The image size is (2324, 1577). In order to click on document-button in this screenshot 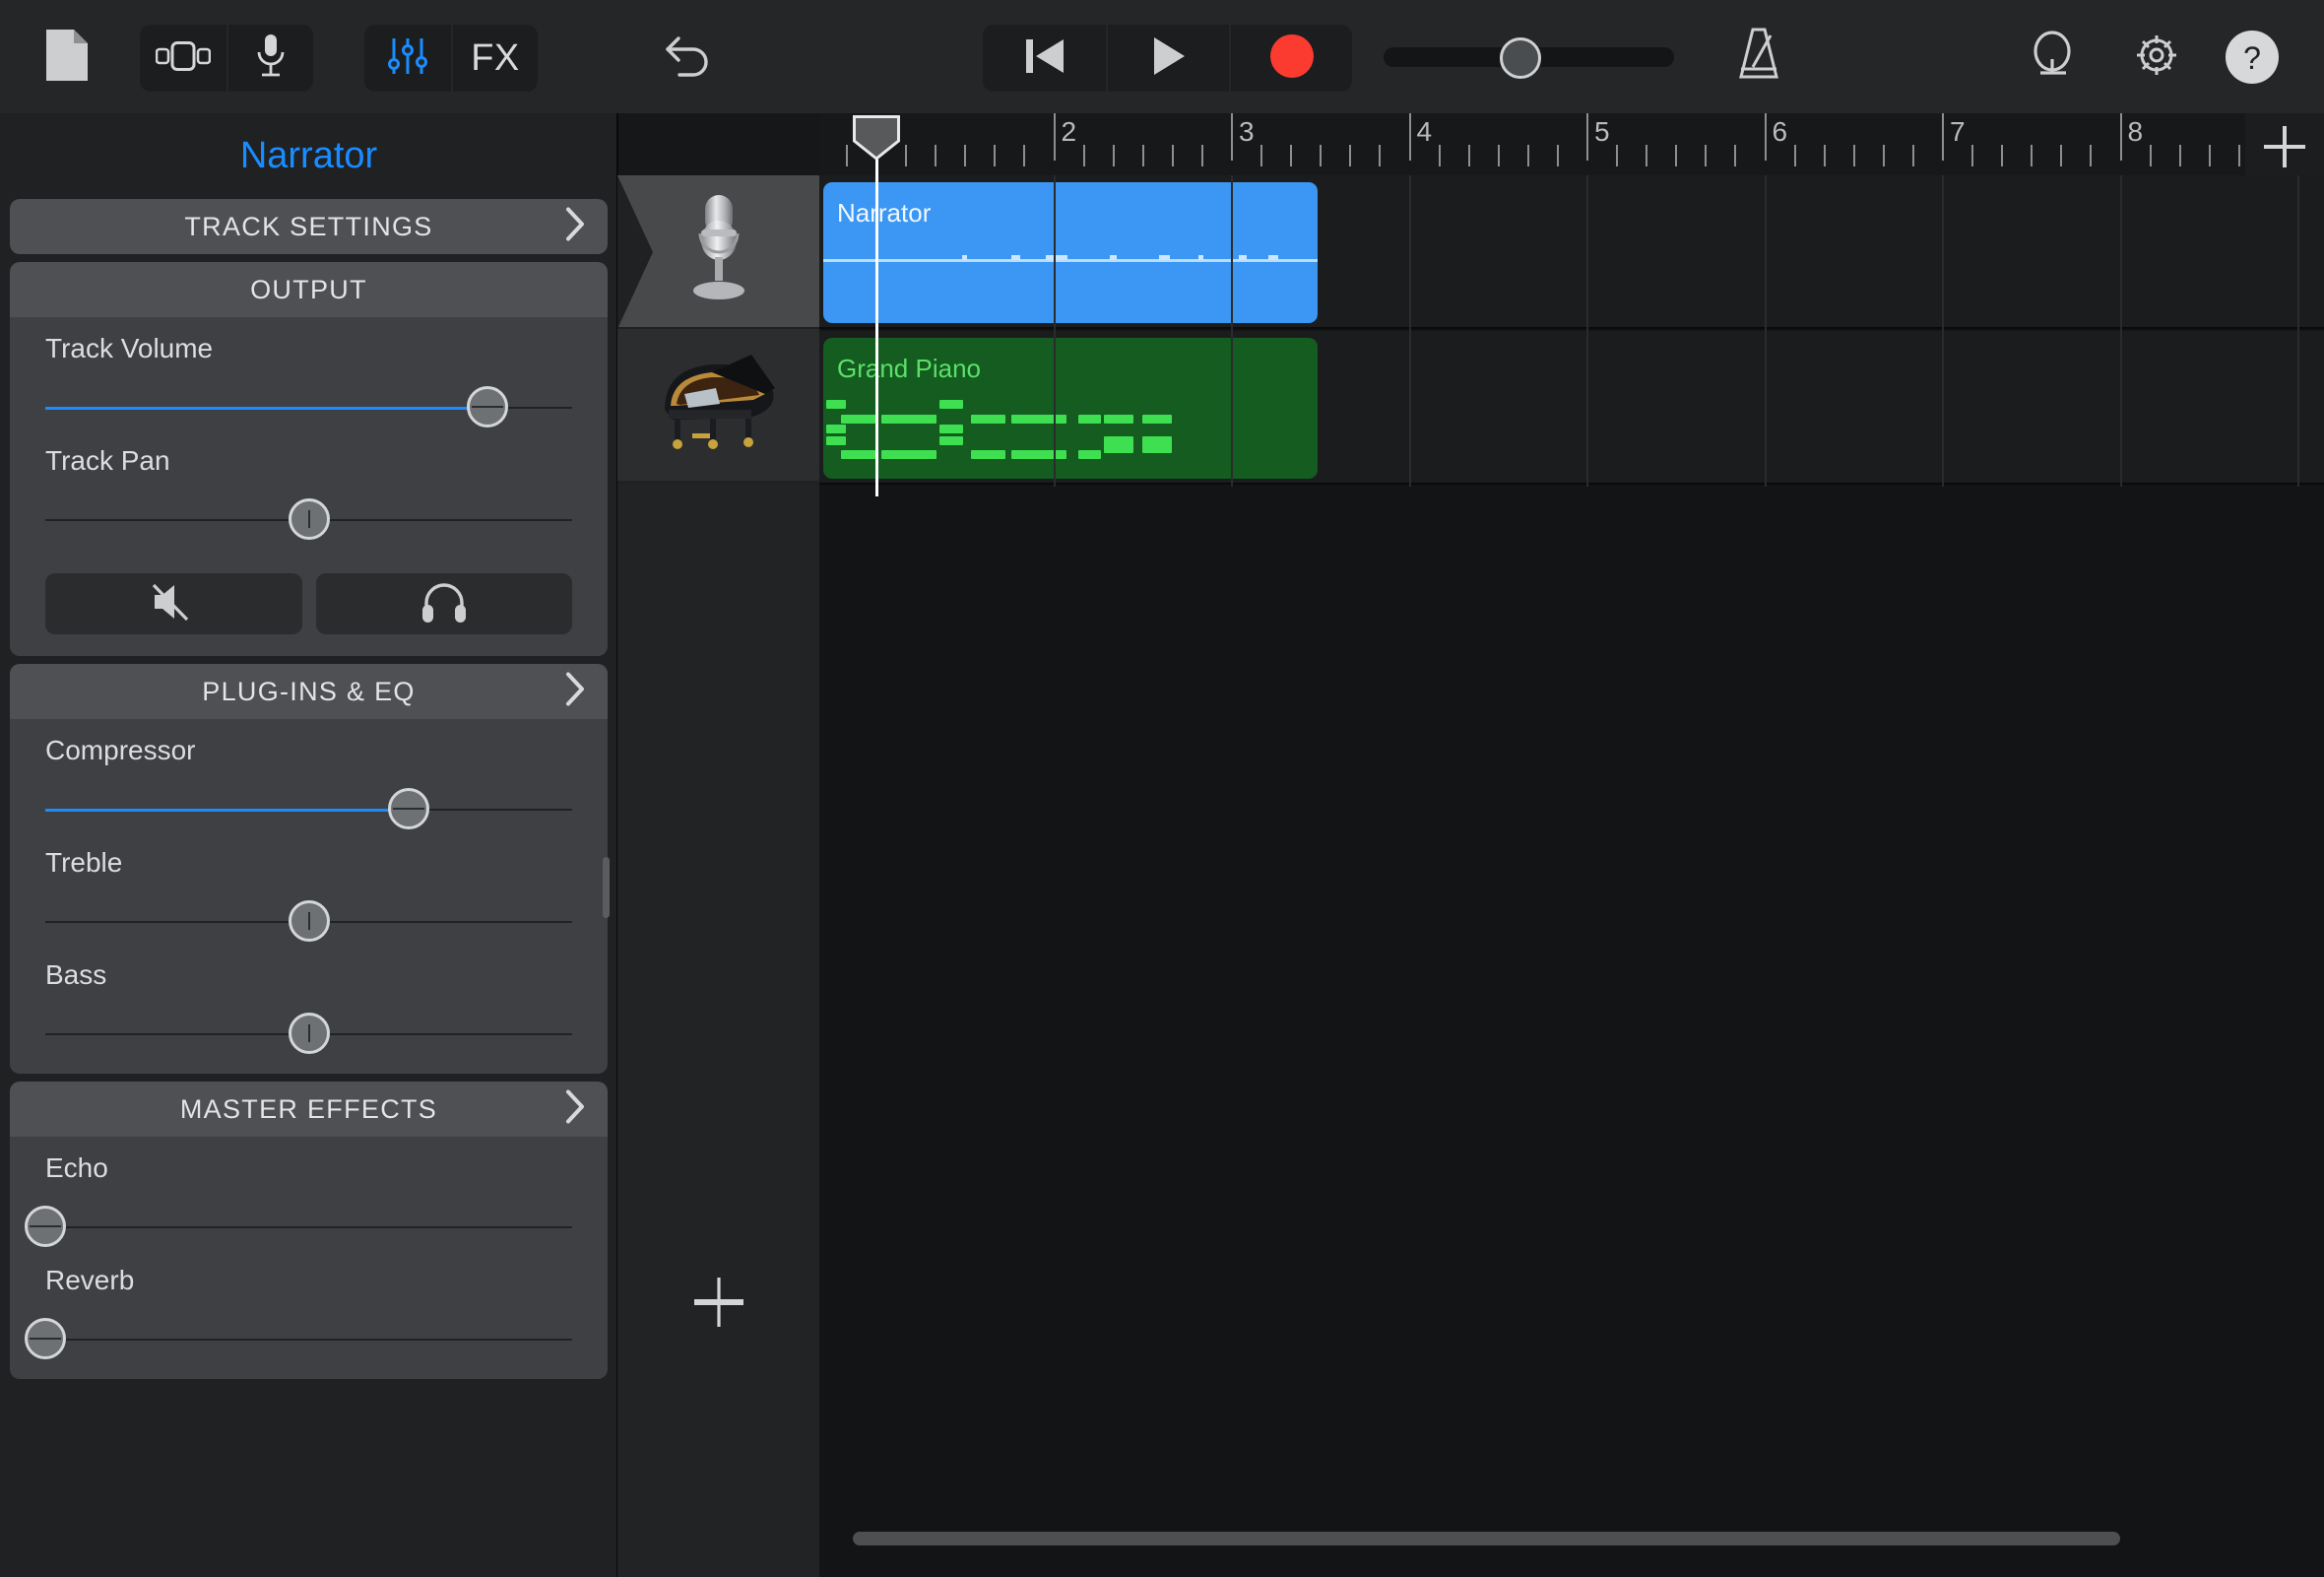, I will do `click(66, 57)`.